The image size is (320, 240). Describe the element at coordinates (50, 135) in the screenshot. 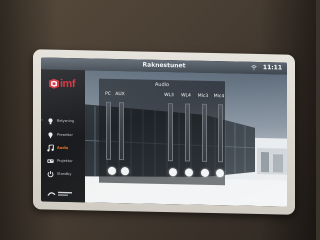

I see `pin-icon` at that location.